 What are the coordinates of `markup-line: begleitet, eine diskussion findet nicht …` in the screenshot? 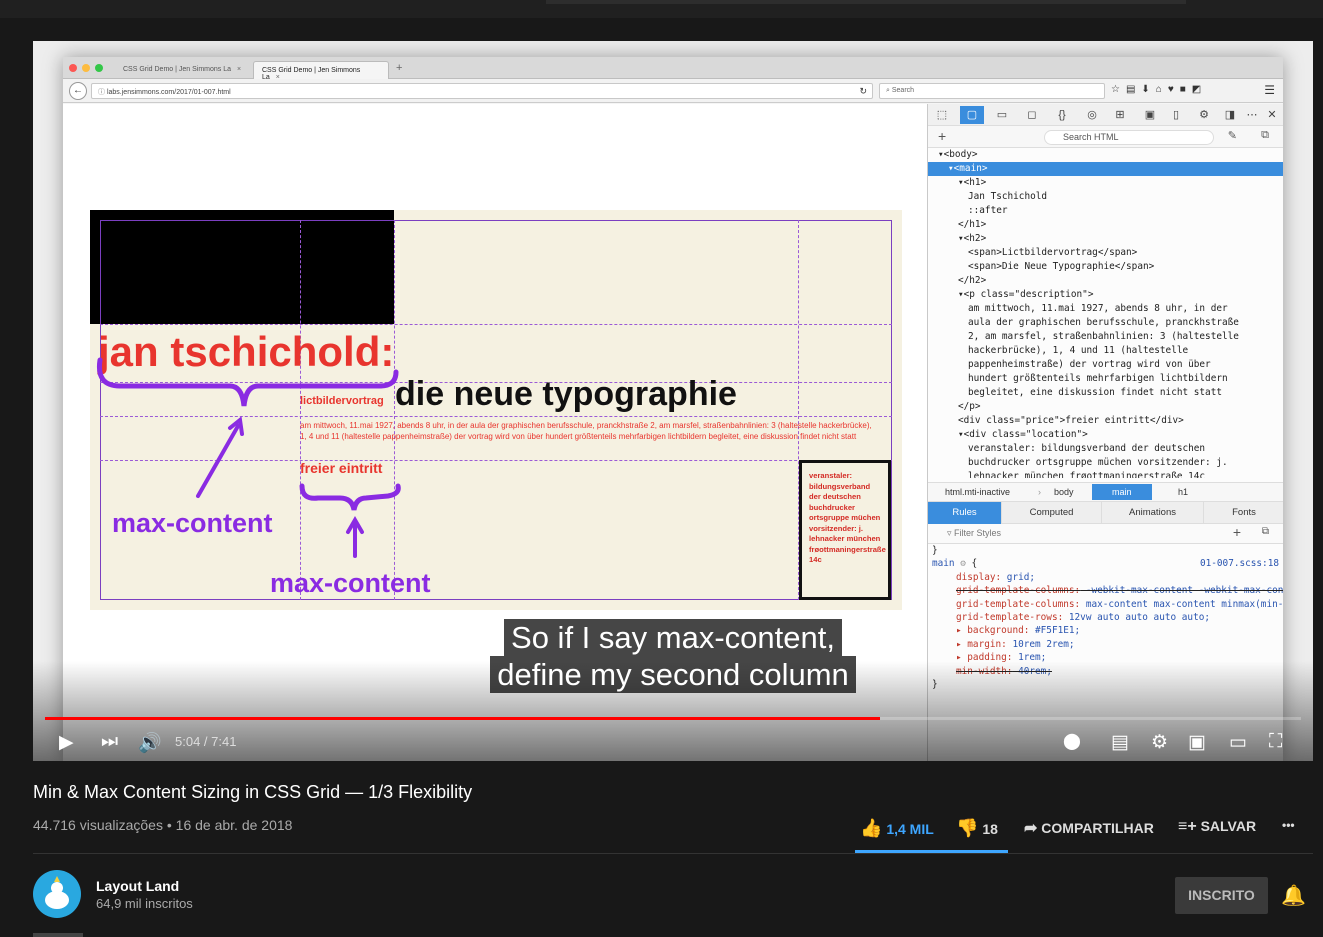 It's located at (1105, 393).